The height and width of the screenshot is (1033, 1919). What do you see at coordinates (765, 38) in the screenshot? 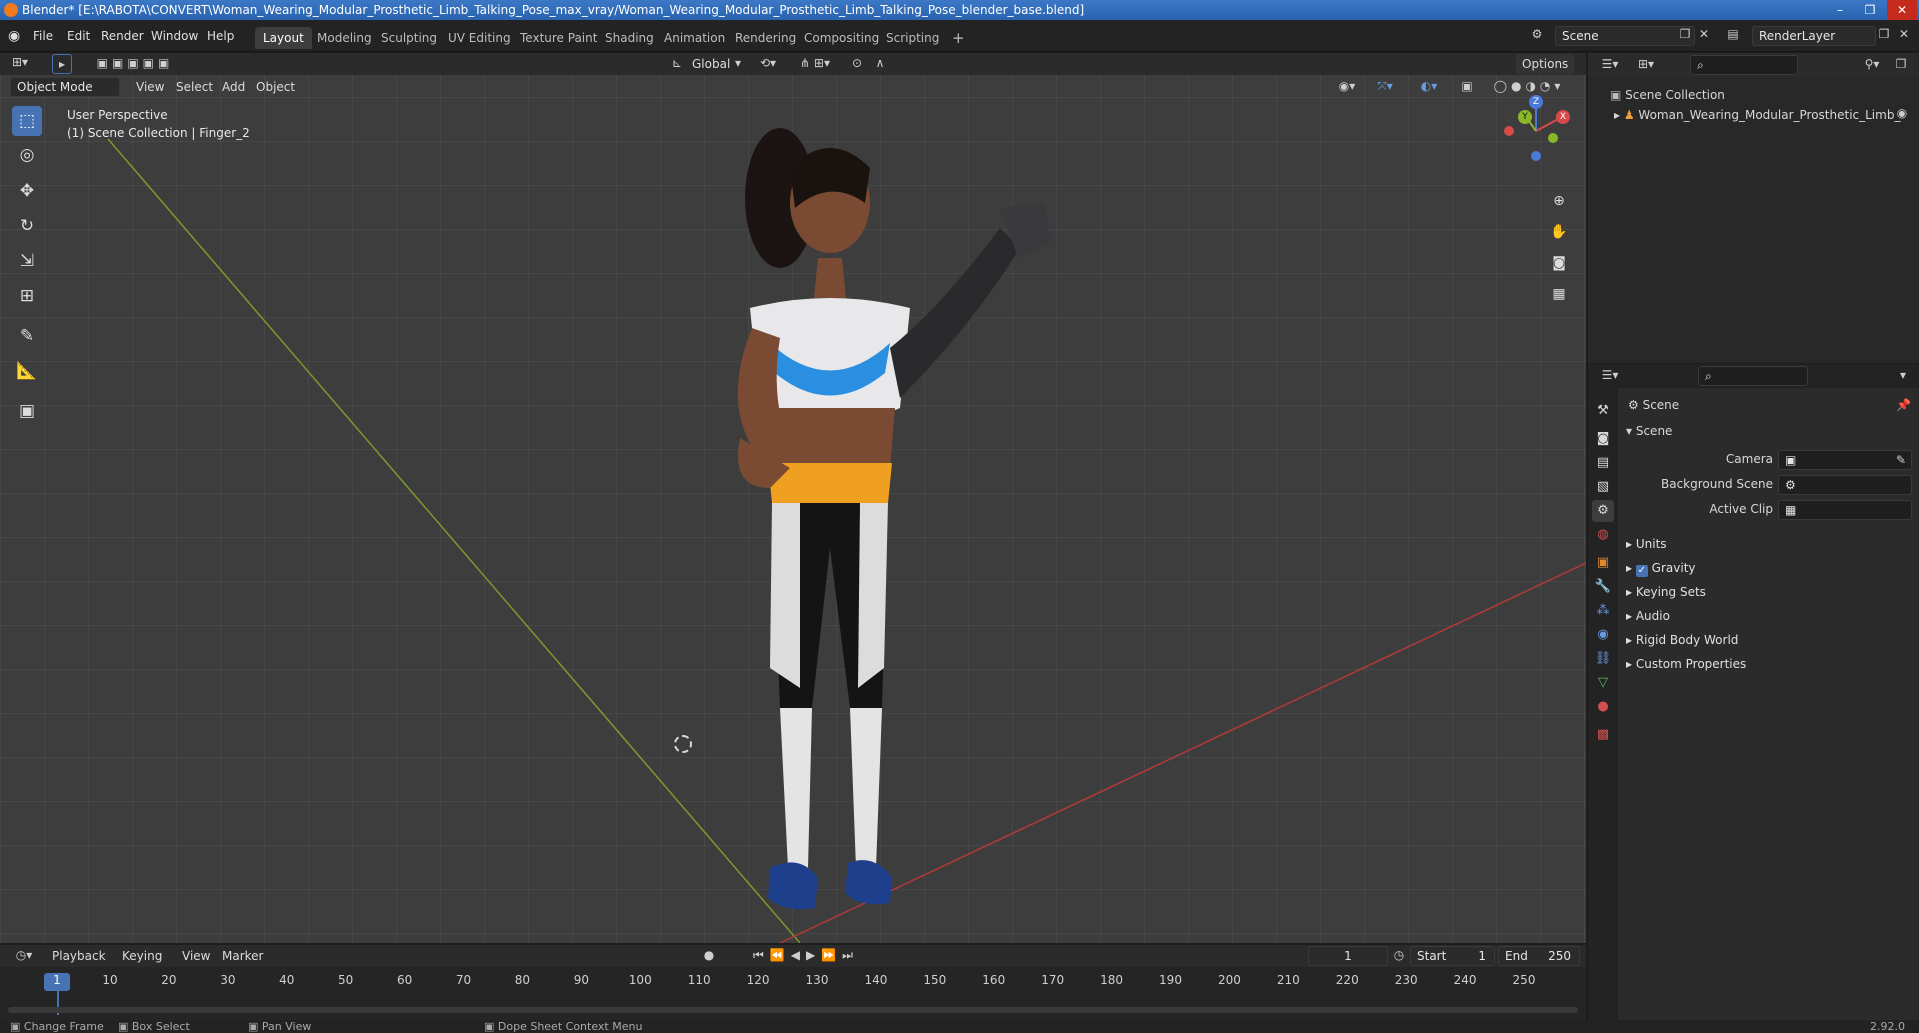
I see `tab-rendering: Rendering` at bounding box center [765, 38].